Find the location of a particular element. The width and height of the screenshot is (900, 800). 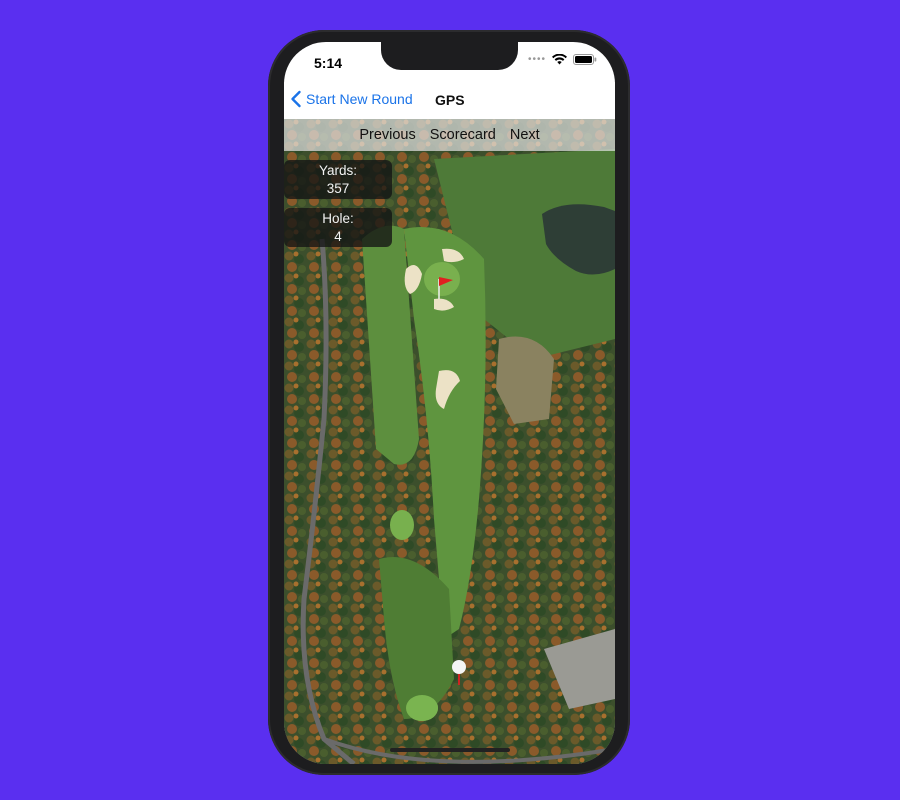

back-button: Start New Round is located at coordinates (351, 99).